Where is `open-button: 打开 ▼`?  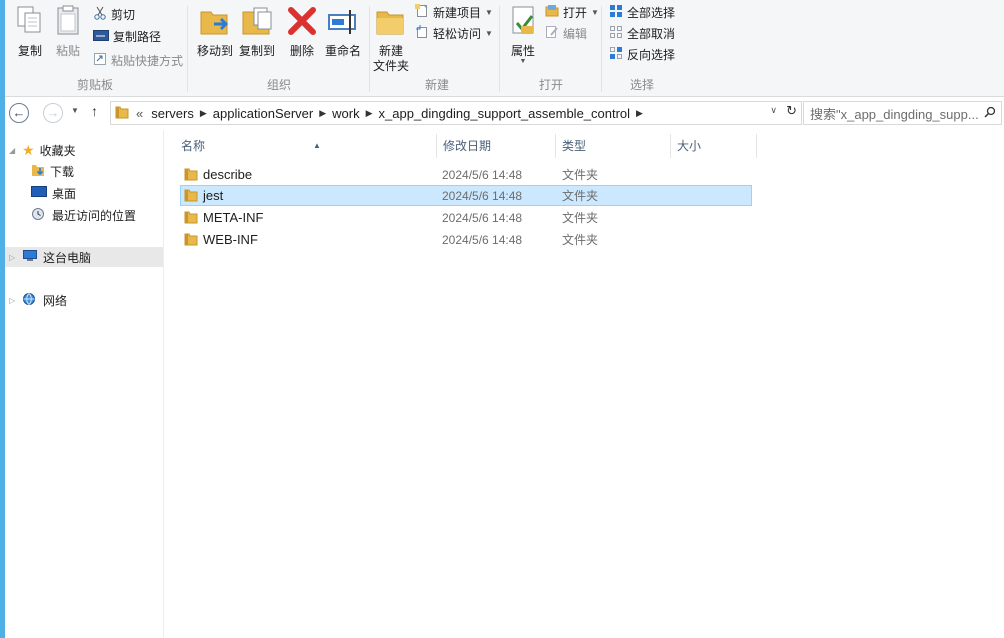
open-button: 打开 ▼ is located at coordinates (572, 12).